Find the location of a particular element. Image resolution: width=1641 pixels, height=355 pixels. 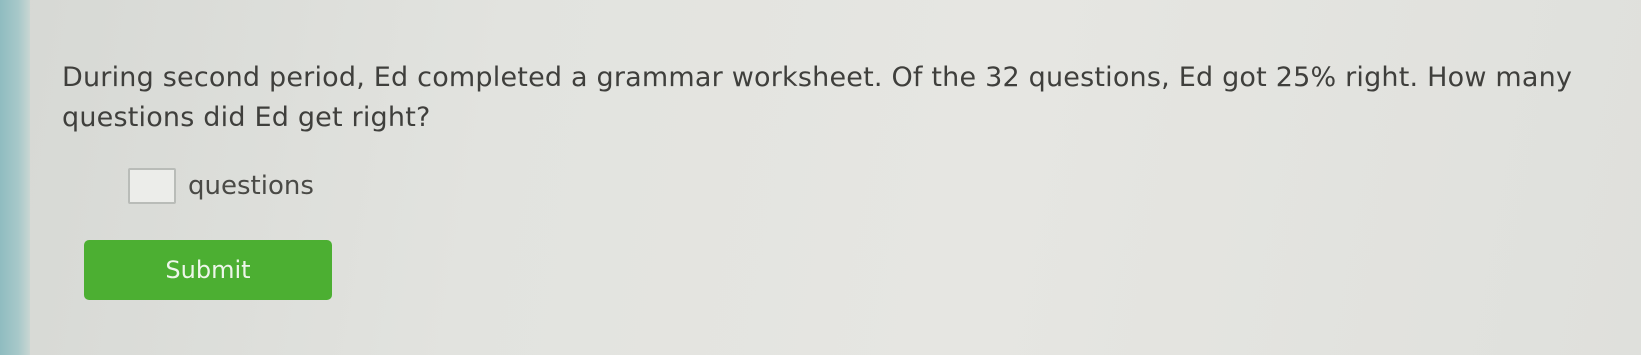

answer-unit-label: questions is located at coordinates (251, 186).